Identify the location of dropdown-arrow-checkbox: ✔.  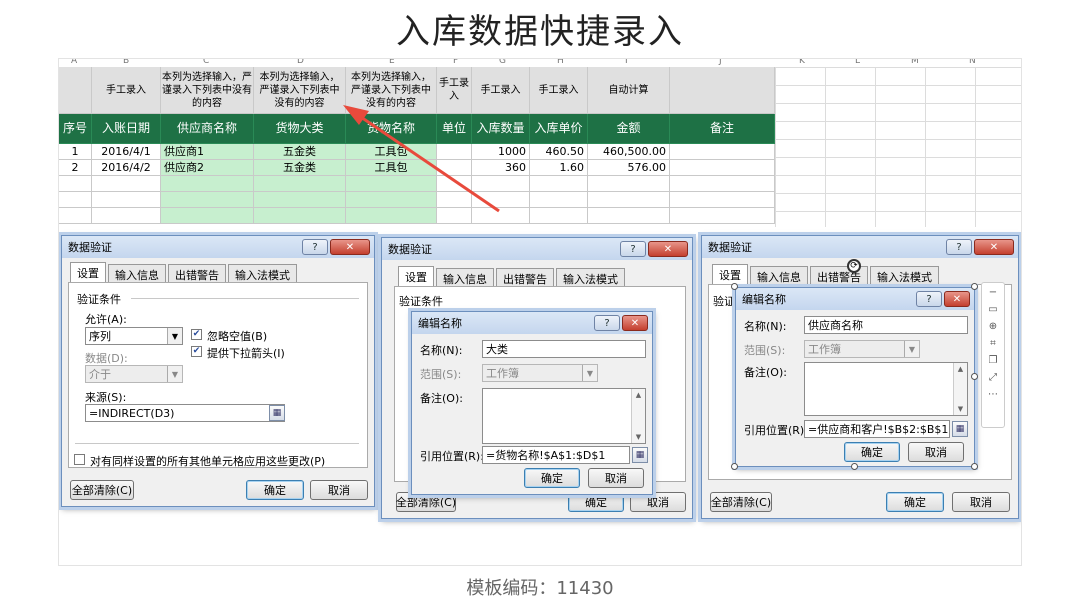
(196, 351).